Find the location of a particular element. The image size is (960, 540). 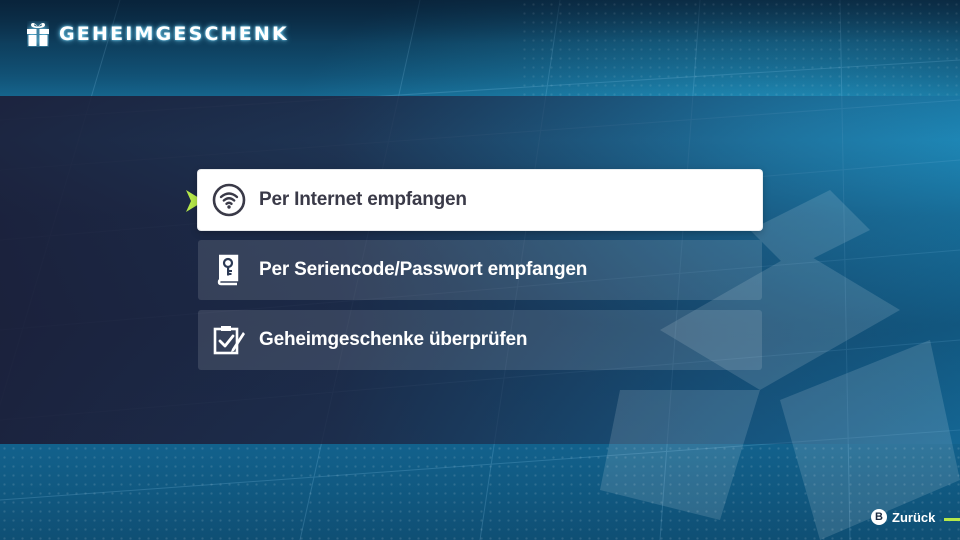

b-button-icon: B is located at coordinates (879, 517).